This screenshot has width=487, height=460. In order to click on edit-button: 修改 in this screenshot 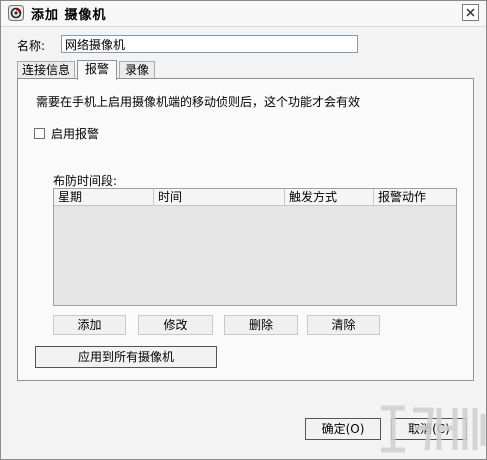, I will do `click(175, 325)`.